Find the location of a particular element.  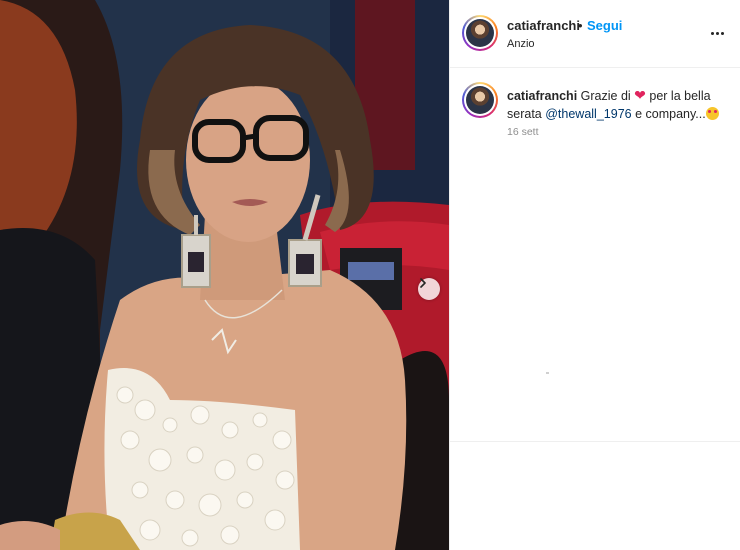

caption-timestamp: 16 sett is located at coordinates (523, 132).